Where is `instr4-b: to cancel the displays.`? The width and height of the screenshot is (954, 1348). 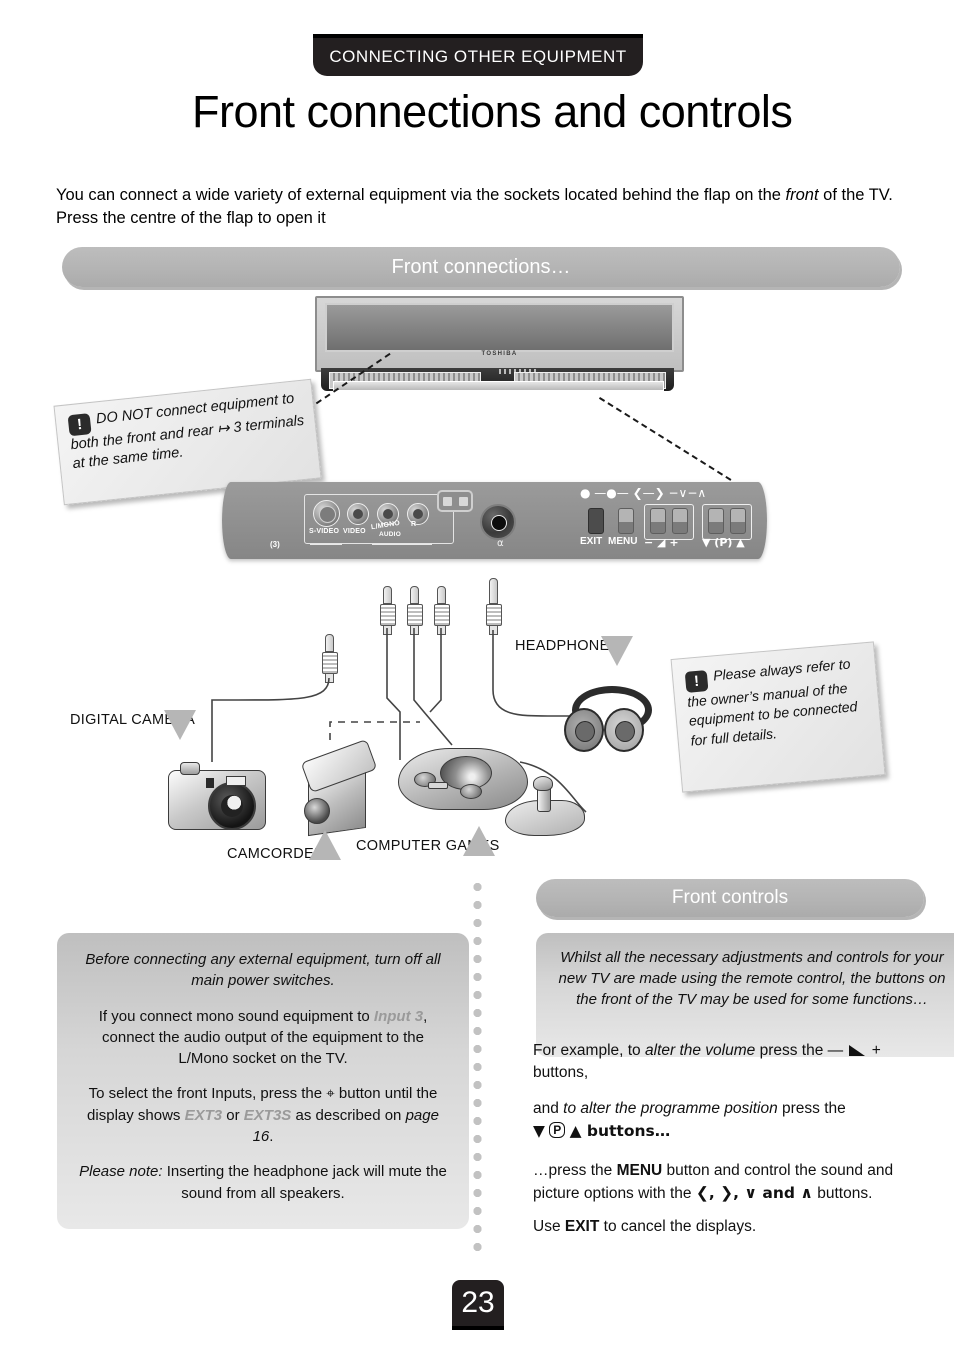 instr4-b: to cancel the displays. is located at coordinates (678, 1226).